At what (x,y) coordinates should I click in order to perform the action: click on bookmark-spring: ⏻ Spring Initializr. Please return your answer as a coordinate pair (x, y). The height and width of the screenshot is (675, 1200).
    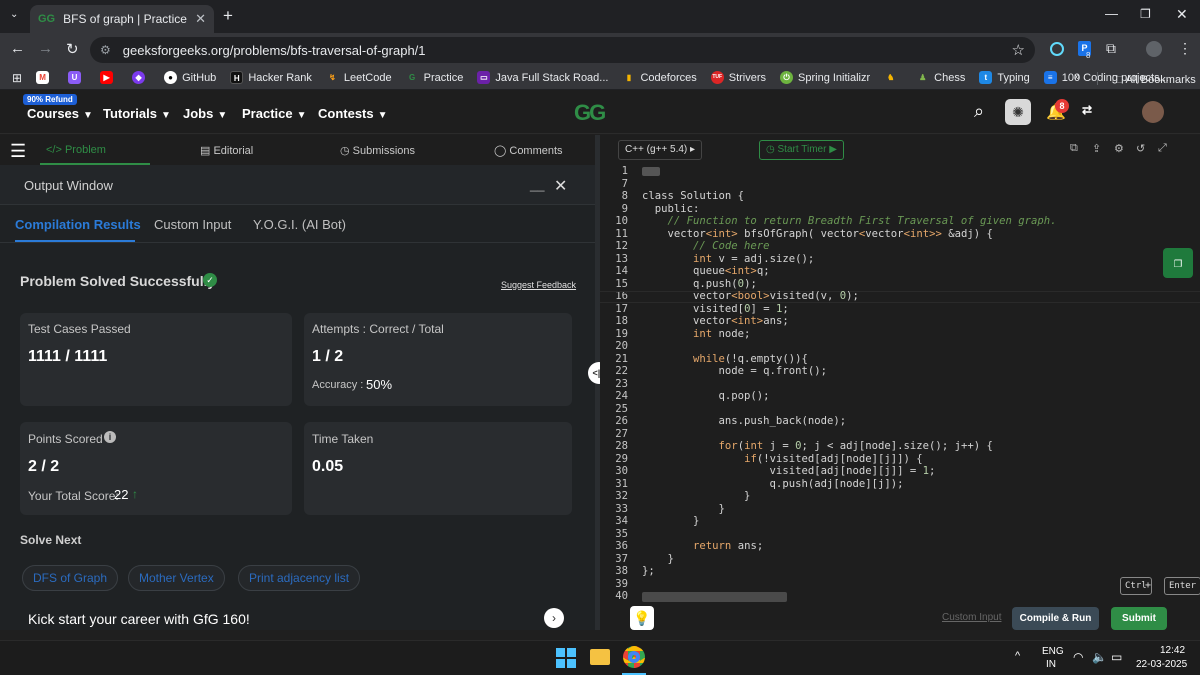
    Looking at the image, I should click on (825, 77).